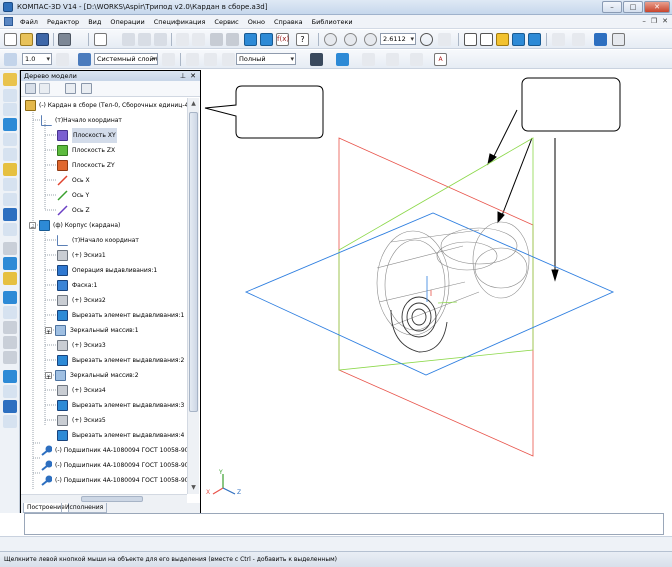  What do you see at coordinates (419, 324) in the screenshot?
I see `housing-bore` at bounding box center [419, 324].